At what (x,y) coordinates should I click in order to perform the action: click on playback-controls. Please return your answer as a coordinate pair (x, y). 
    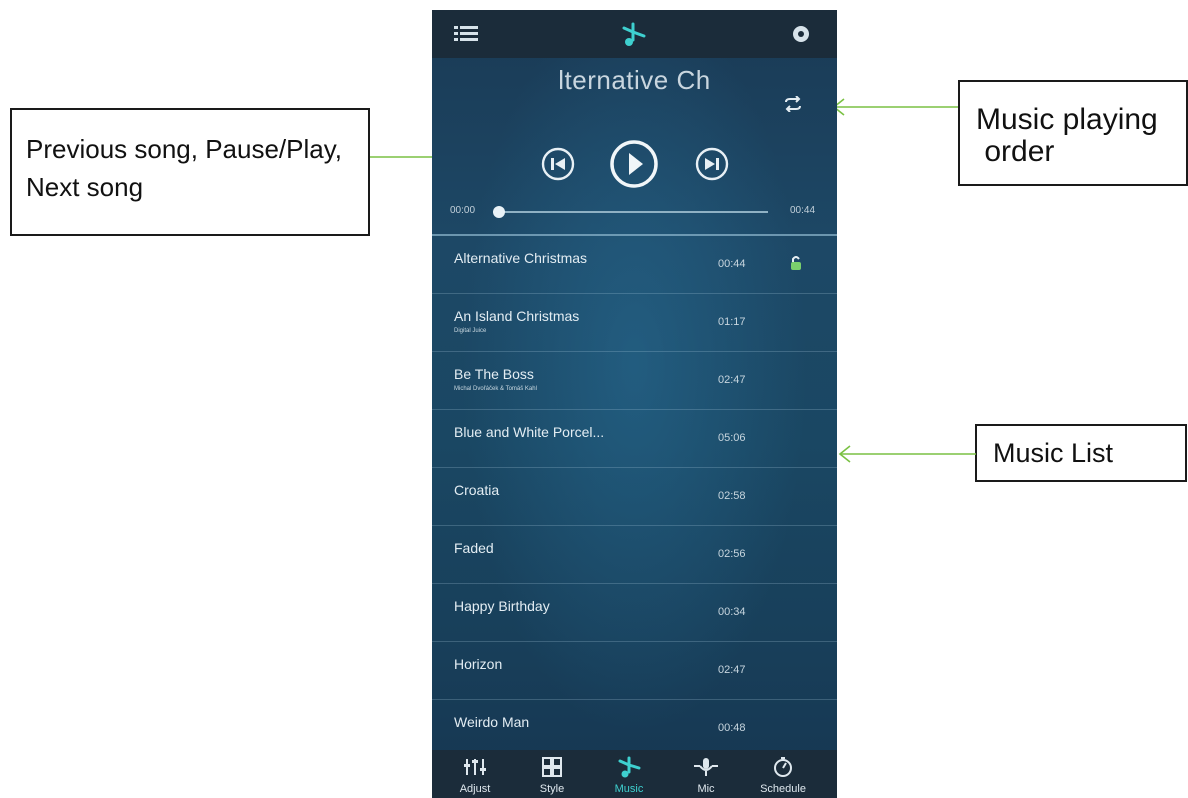
    Looking at the image, I should click on (634, 163).